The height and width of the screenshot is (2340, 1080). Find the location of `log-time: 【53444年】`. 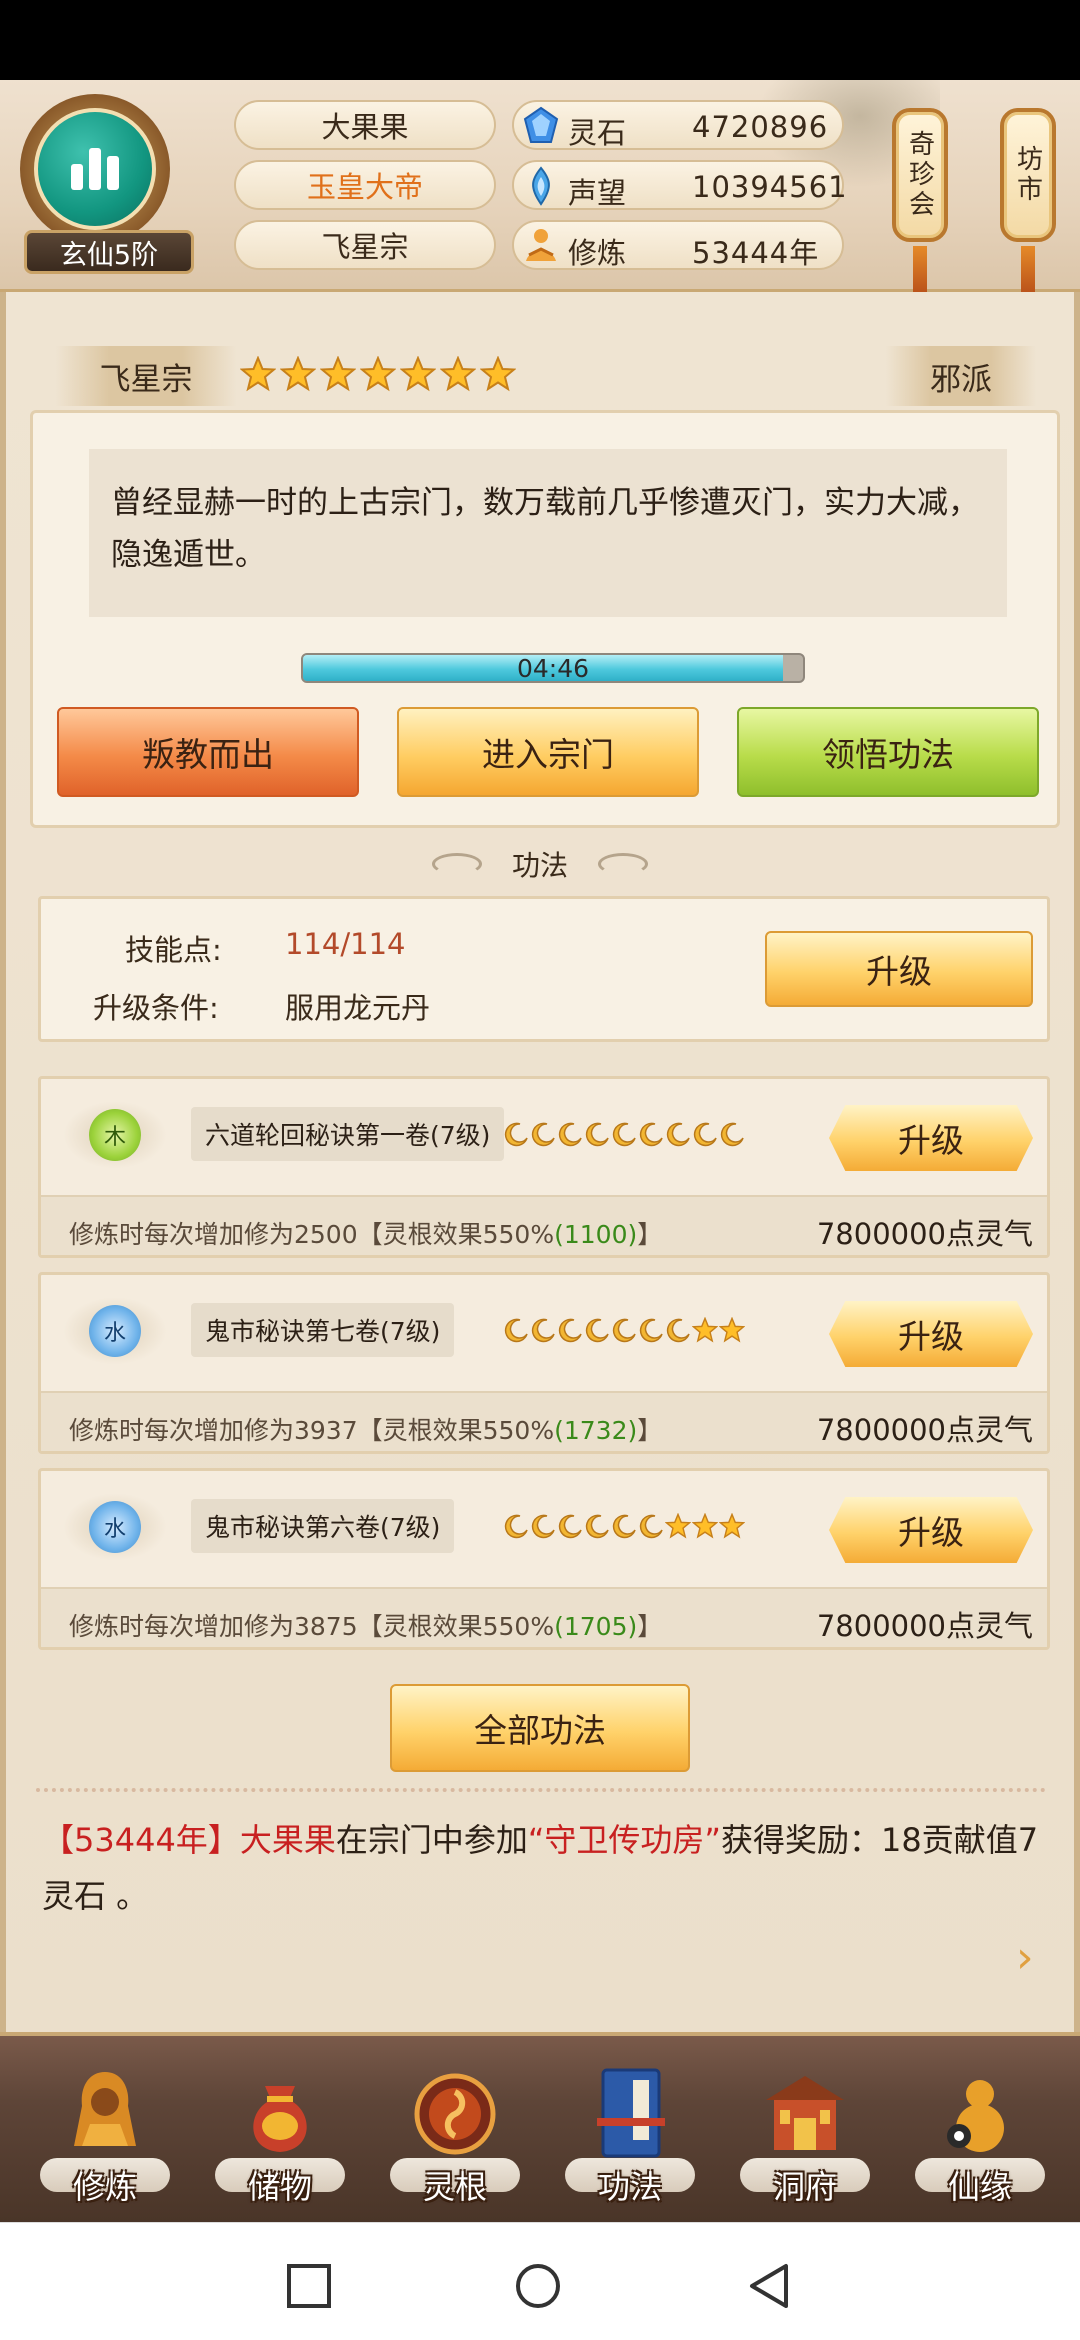

log-time: 【53444年】 is located at coordinates (141, 1840).